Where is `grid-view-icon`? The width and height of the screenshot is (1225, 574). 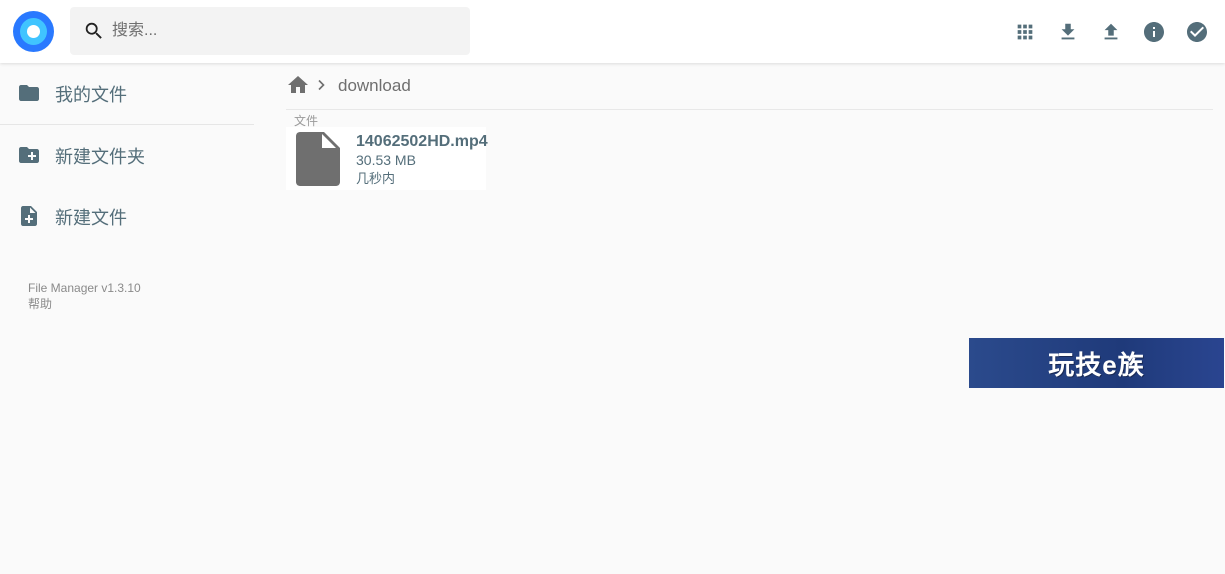
grid-view-icon is located at coordinates (1025, 32).